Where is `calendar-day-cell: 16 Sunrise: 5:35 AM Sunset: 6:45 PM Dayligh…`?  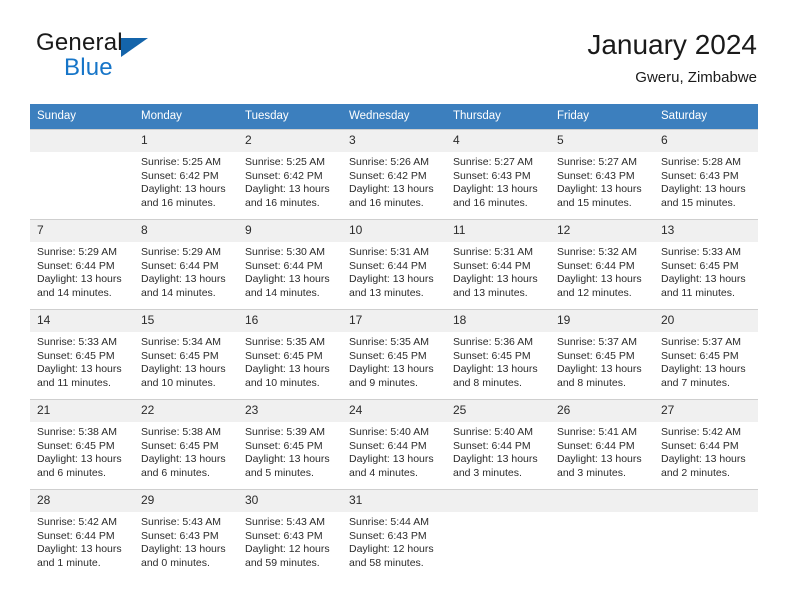
calendar-day-cell: 16 Sunrise: 5:35 AM Sunset: 6:45 PM Dayligh… is located at coordinates (290, 354).